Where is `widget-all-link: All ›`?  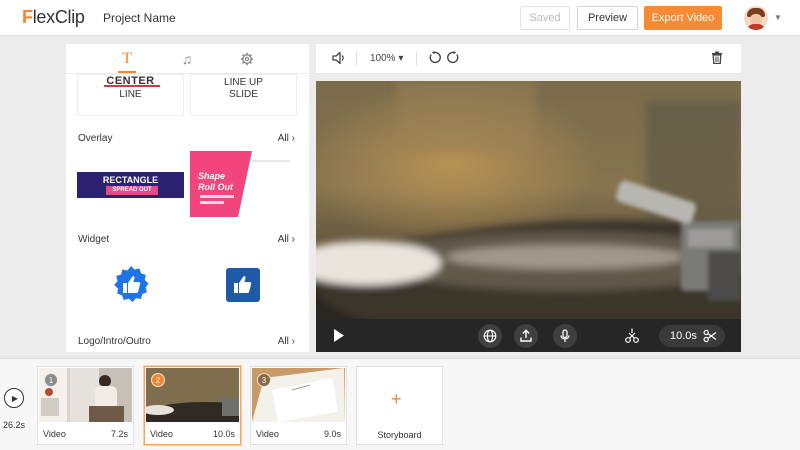 widget-all-link: All › is located at coordinates (286, 239).